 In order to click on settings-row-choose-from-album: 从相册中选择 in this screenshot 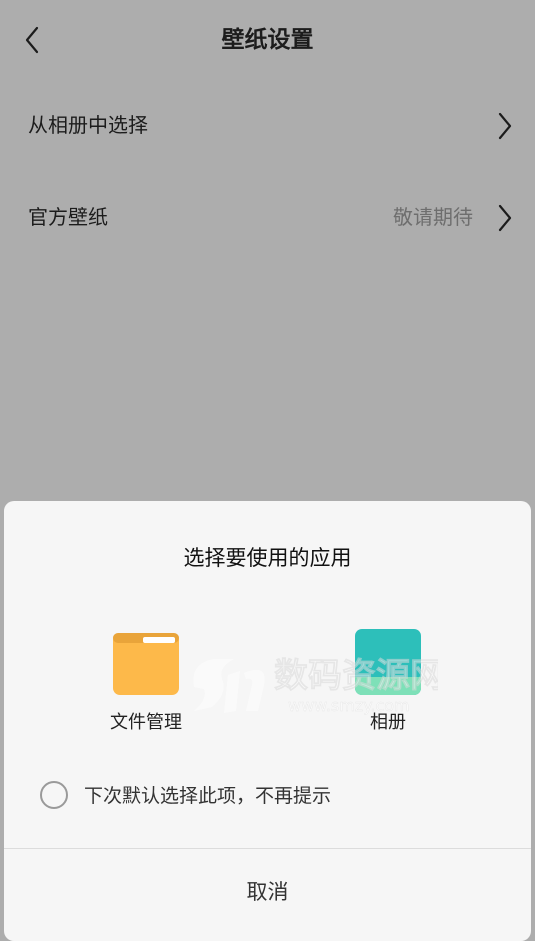, I will do `click(267, 126)`.